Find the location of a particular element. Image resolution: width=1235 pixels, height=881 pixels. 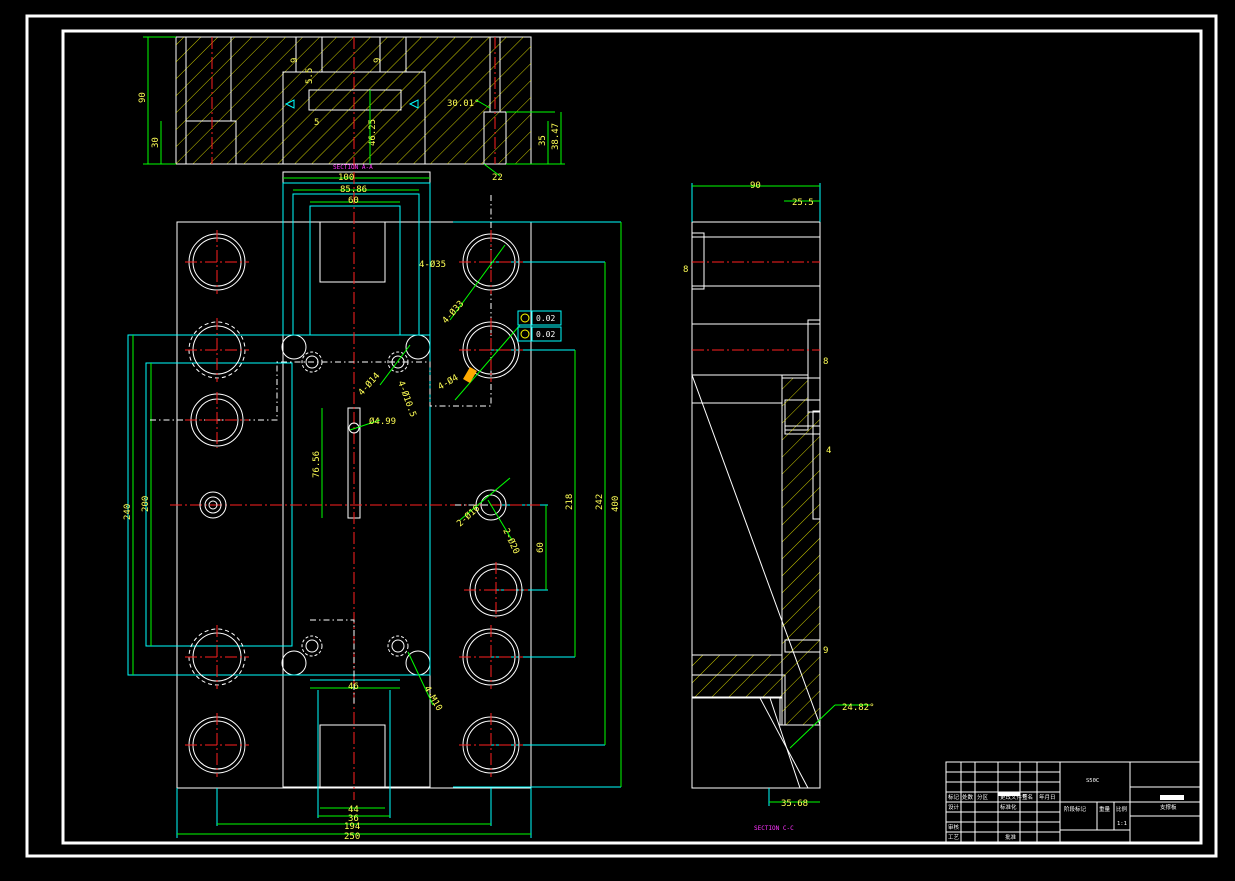

dim-hole-14: 4-Ø14 is located at coordinates (369, 384).